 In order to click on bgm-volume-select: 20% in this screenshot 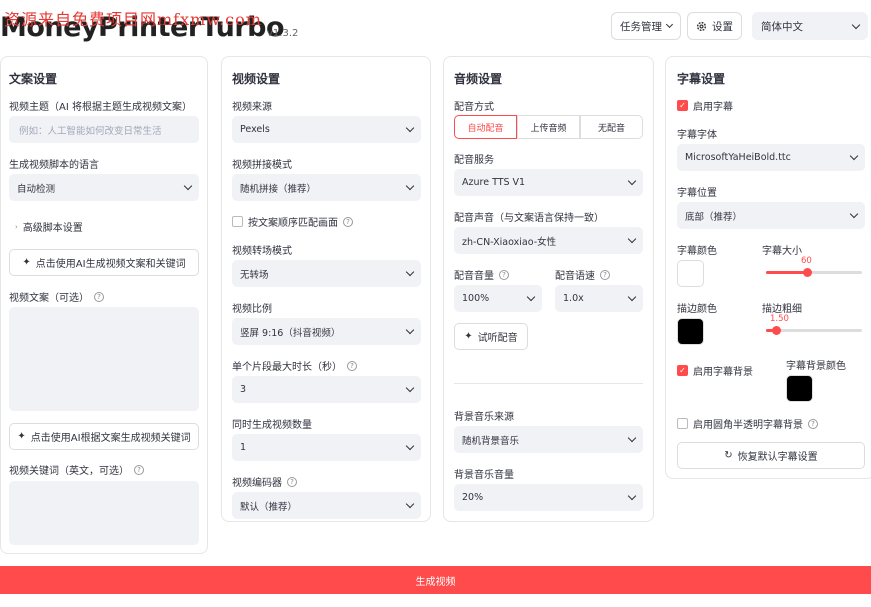, I will do `click(548, 497)`.